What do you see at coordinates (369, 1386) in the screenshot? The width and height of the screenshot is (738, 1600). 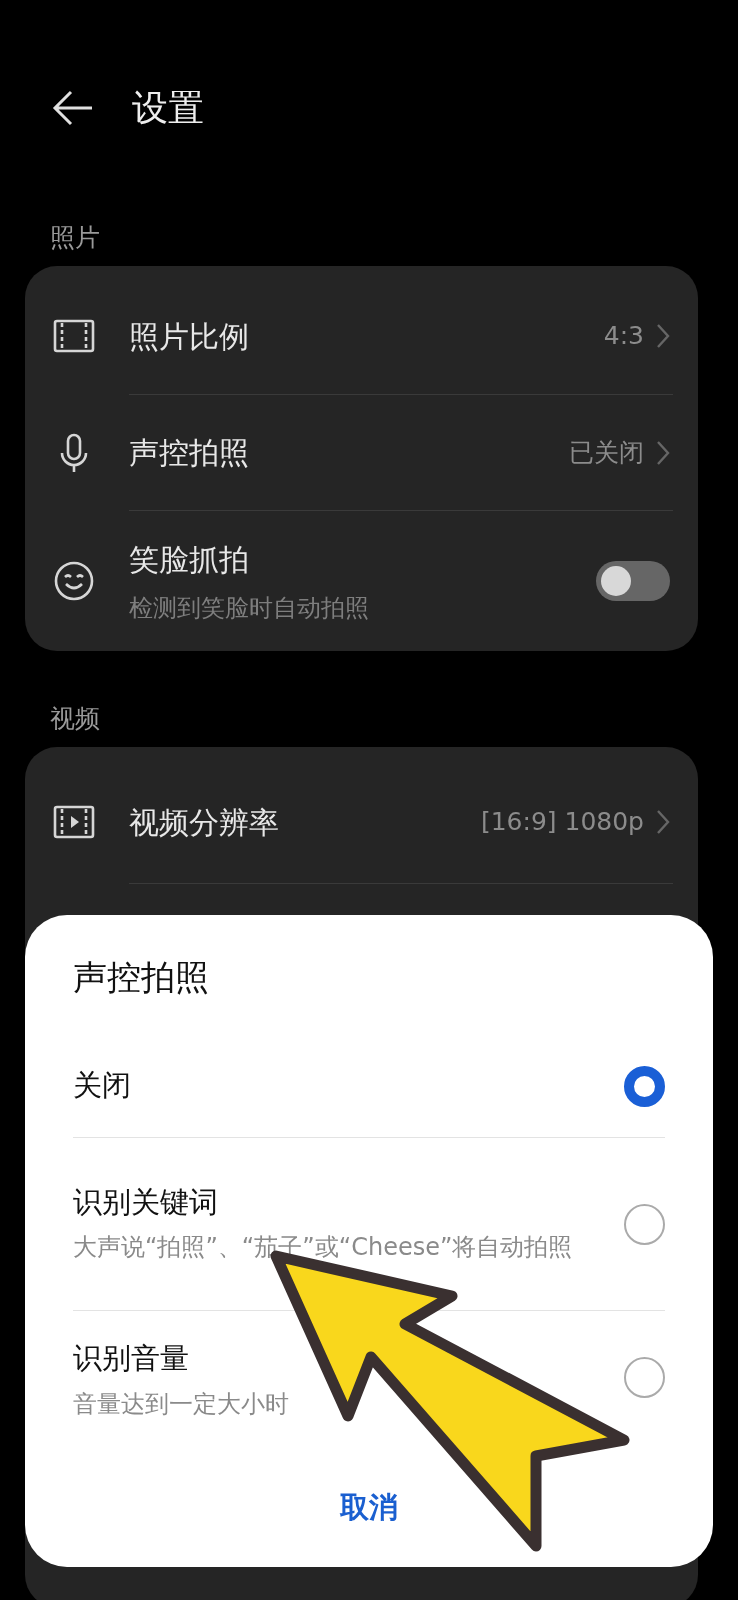 I see `radio-option: 识别音量 音量达到一定大小时` at bounding box center [369, 1386].